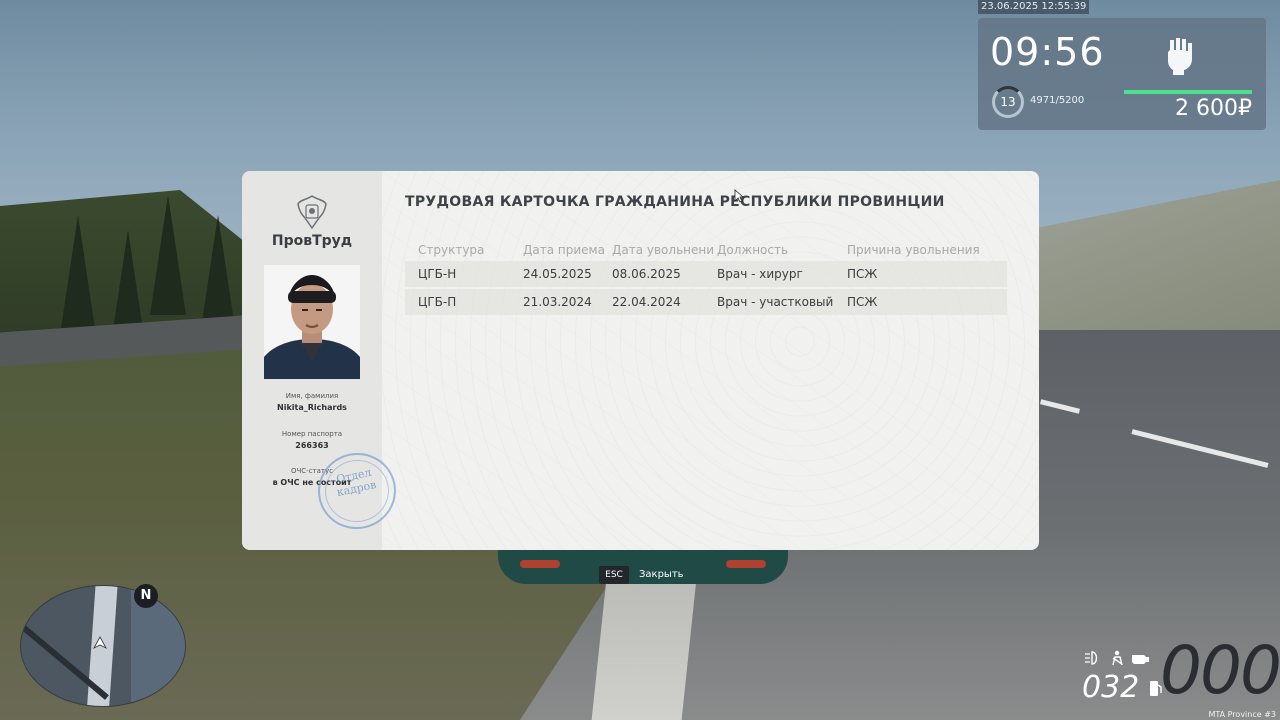 The image size is (1280, 720). I want to click on column-header: Должность, so click(753, 250).